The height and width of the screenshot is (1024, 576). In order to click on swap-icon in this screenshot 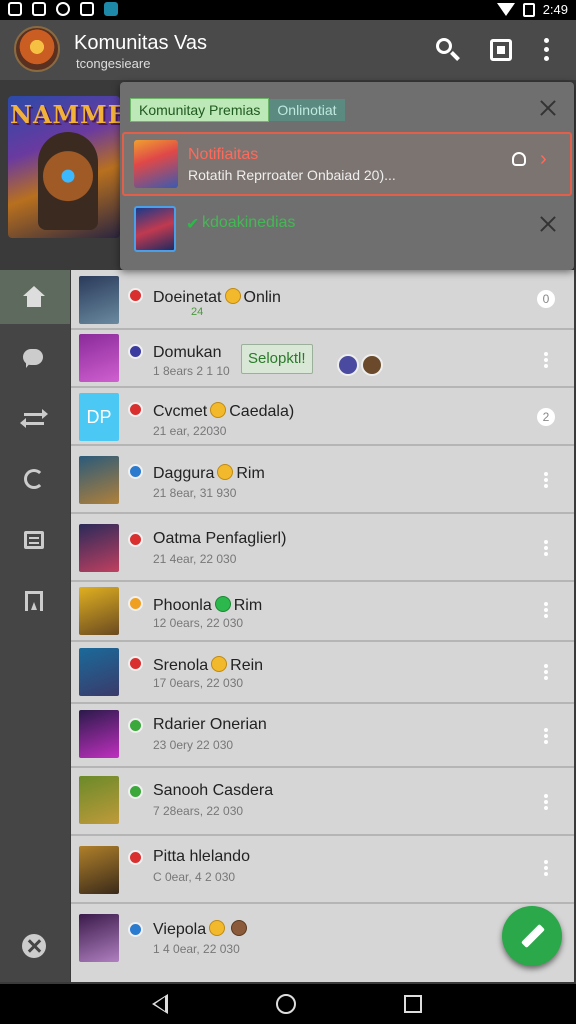, I will do `click(34, 419)`.